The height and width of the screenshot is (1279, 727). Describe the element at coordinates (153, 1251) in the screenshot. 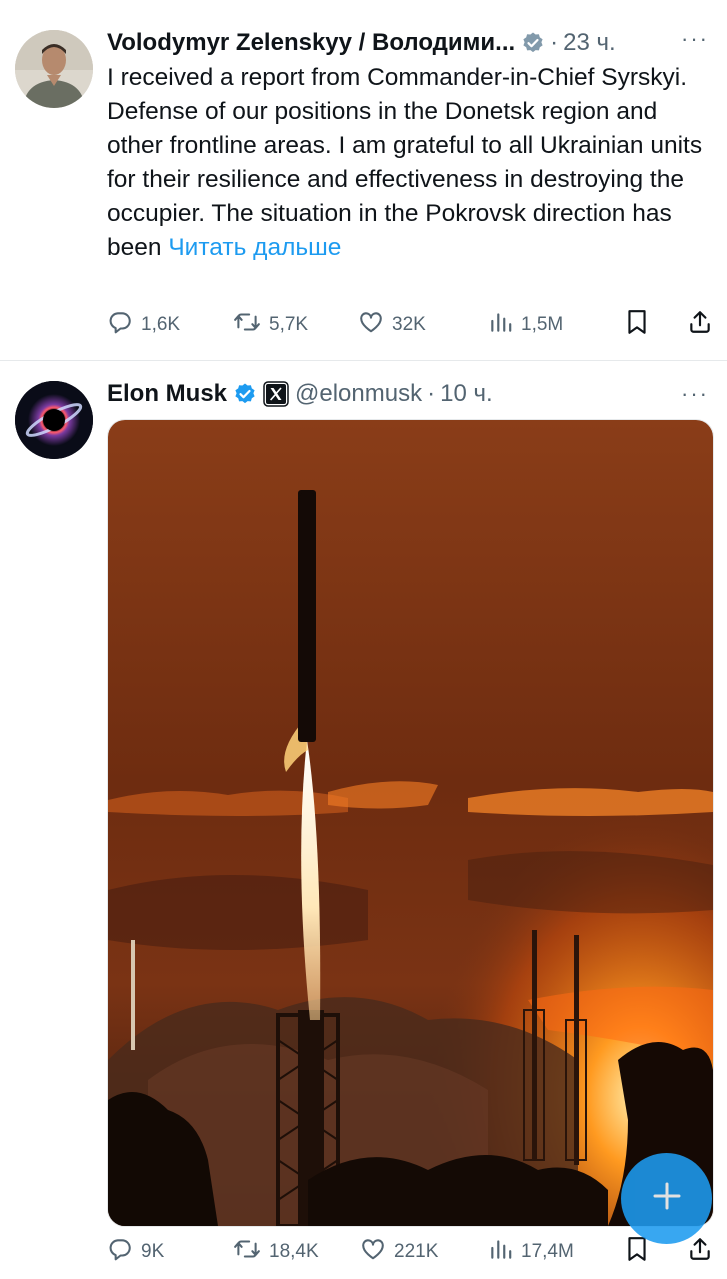

I see `reply-count: 9K` at that location.